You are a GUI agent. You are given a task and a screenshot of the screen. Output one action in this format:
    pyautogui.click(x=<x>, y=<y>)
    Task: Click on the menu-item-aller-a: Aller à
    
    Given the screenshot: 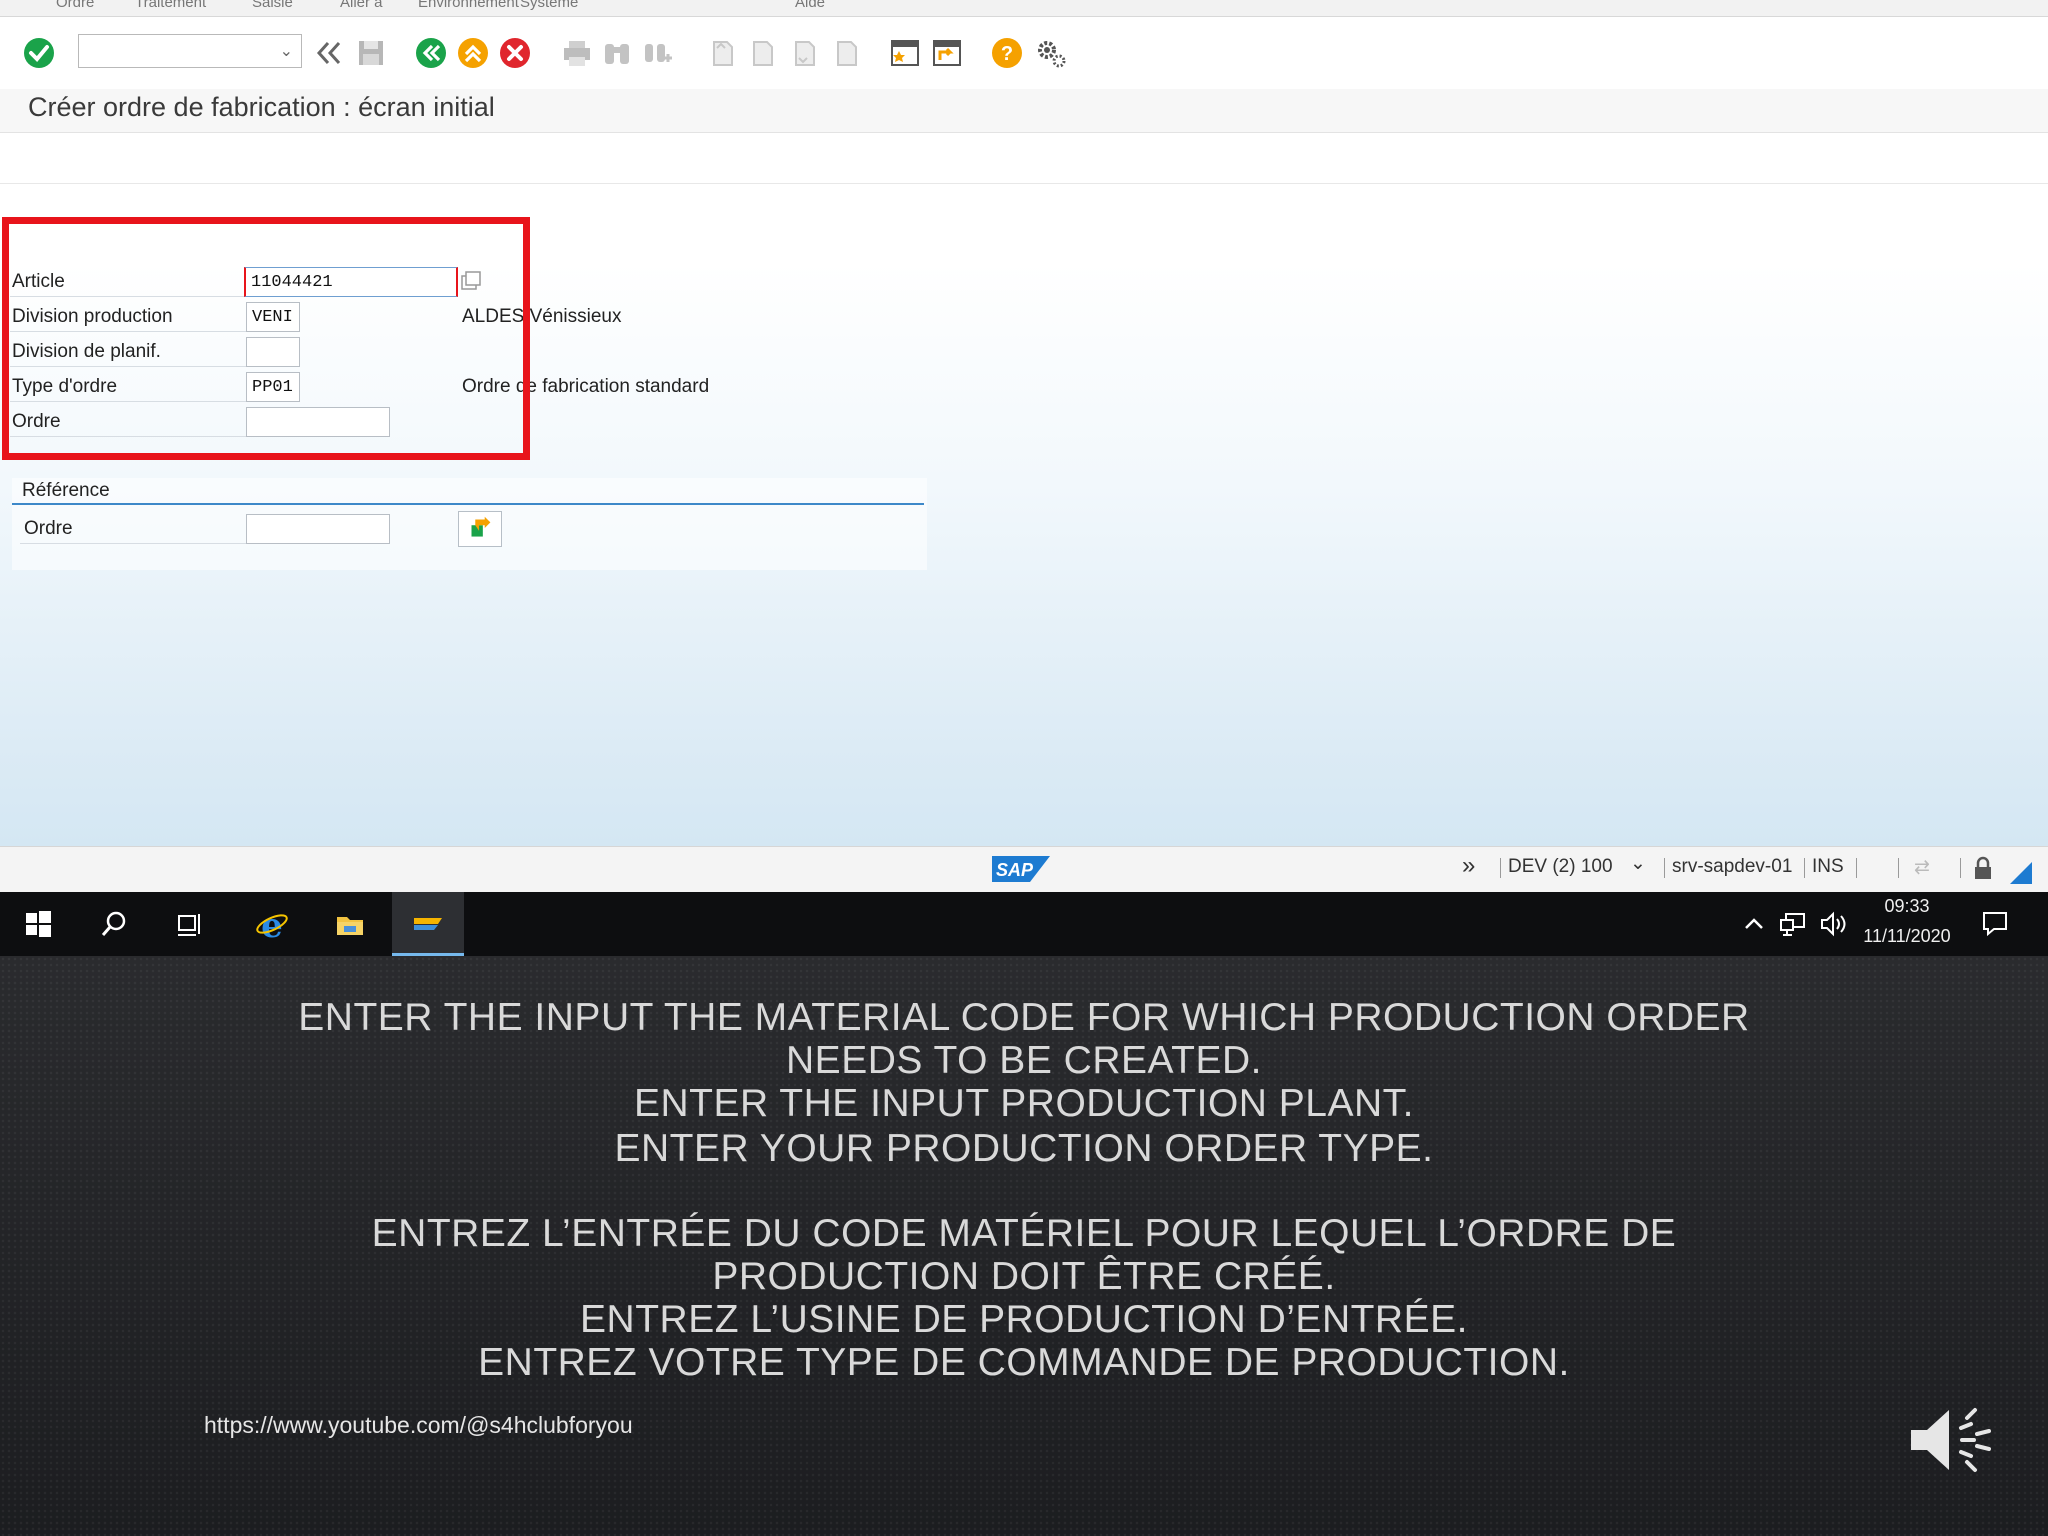 What is the action you would take?
    pyautogui.click(x=361, y=5)
    